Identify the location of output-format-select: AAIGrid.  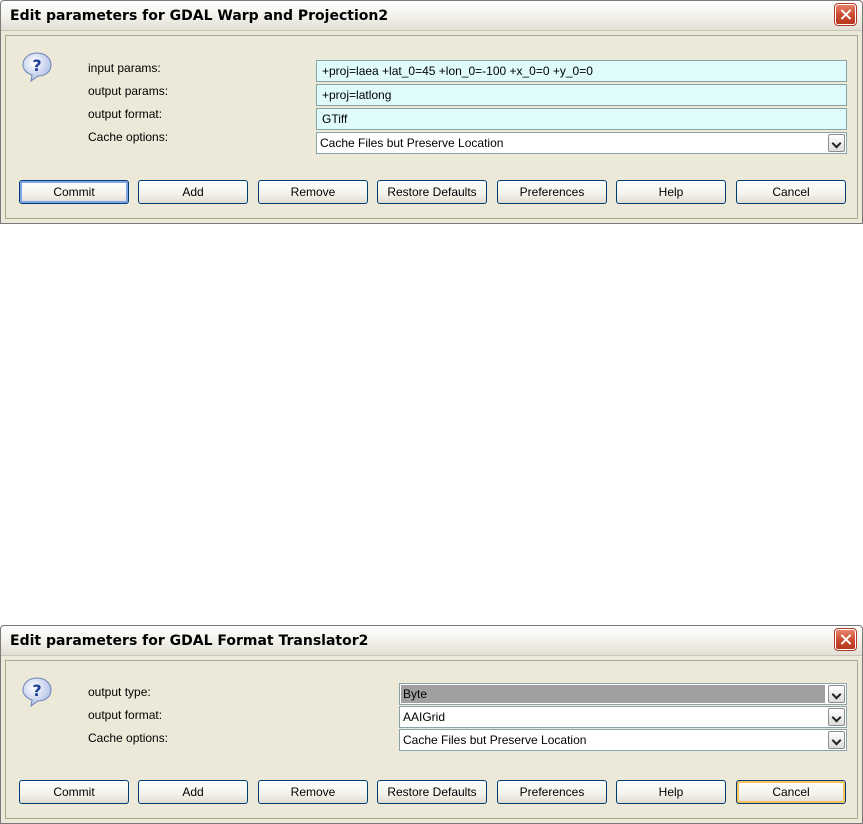
(623, 717).